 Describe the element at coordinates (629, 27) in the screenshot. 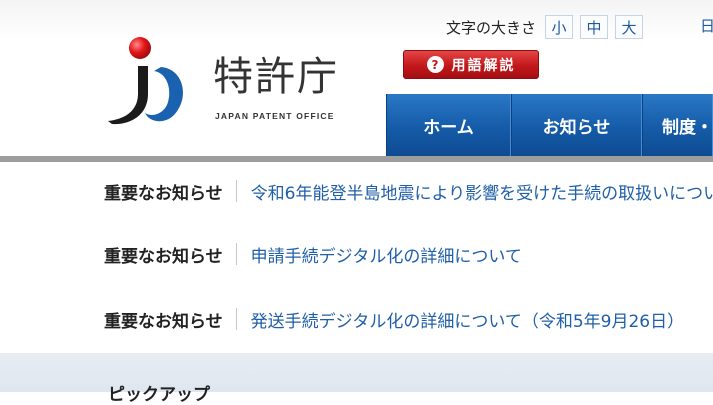

I see `text-size-large-button: 大` at that location.